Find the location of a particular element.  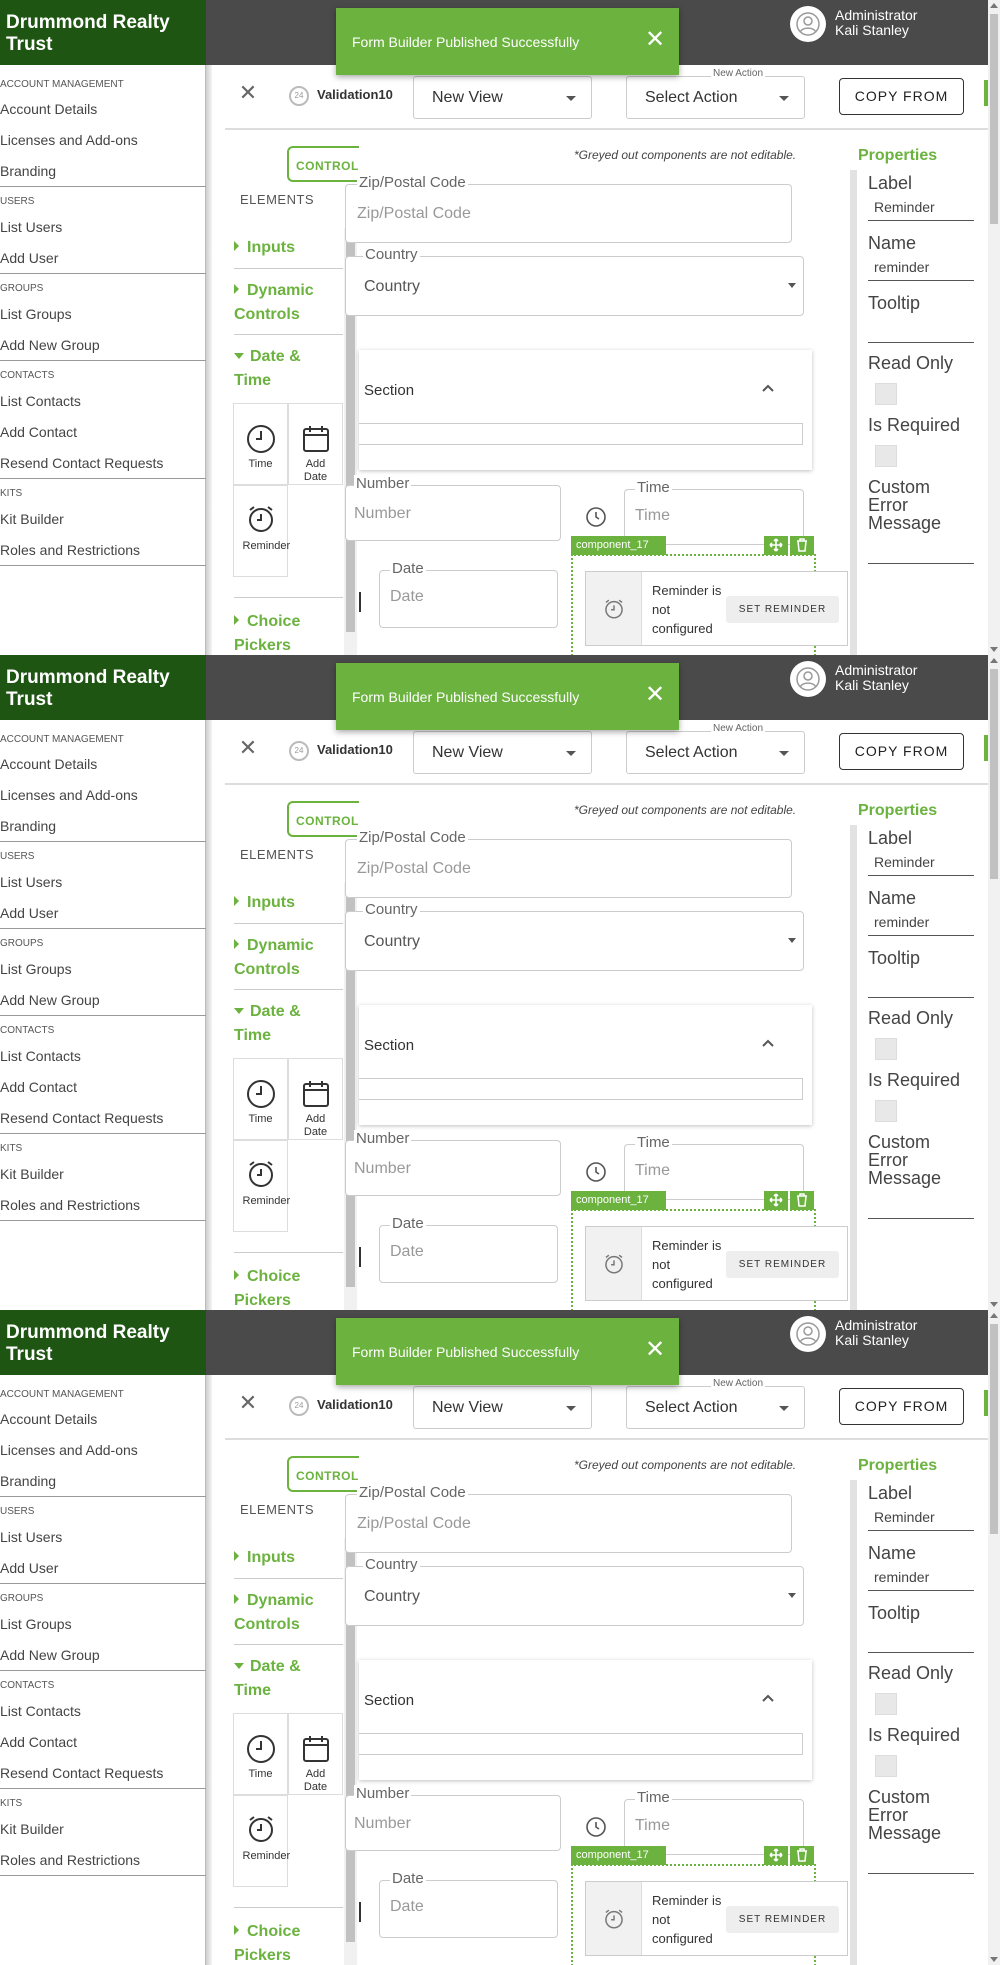

category-dynamic-controls: Dynamic Controls is located at coordinates (284, 303).